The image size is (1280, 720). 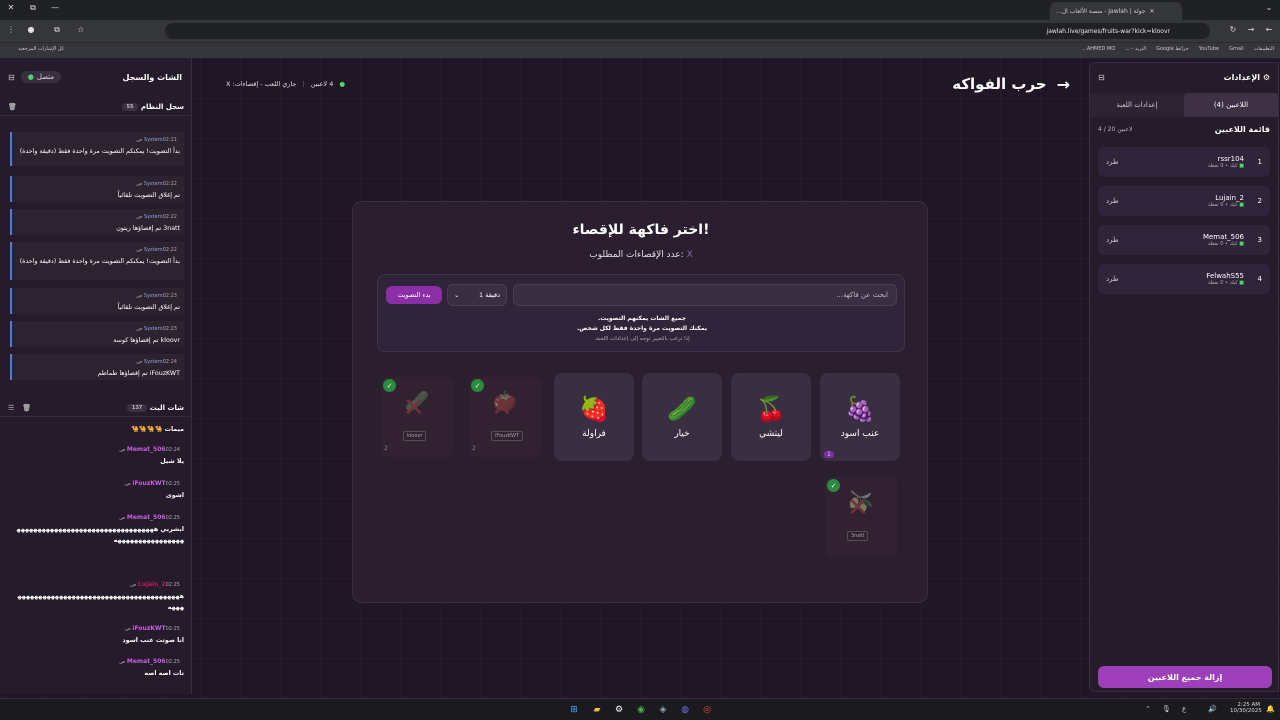 What do you see at coordinates (477, 295) in the screenshot?
I see `duration-select: ⌄ 1 دقيقة` at bounding box center [477, 295].